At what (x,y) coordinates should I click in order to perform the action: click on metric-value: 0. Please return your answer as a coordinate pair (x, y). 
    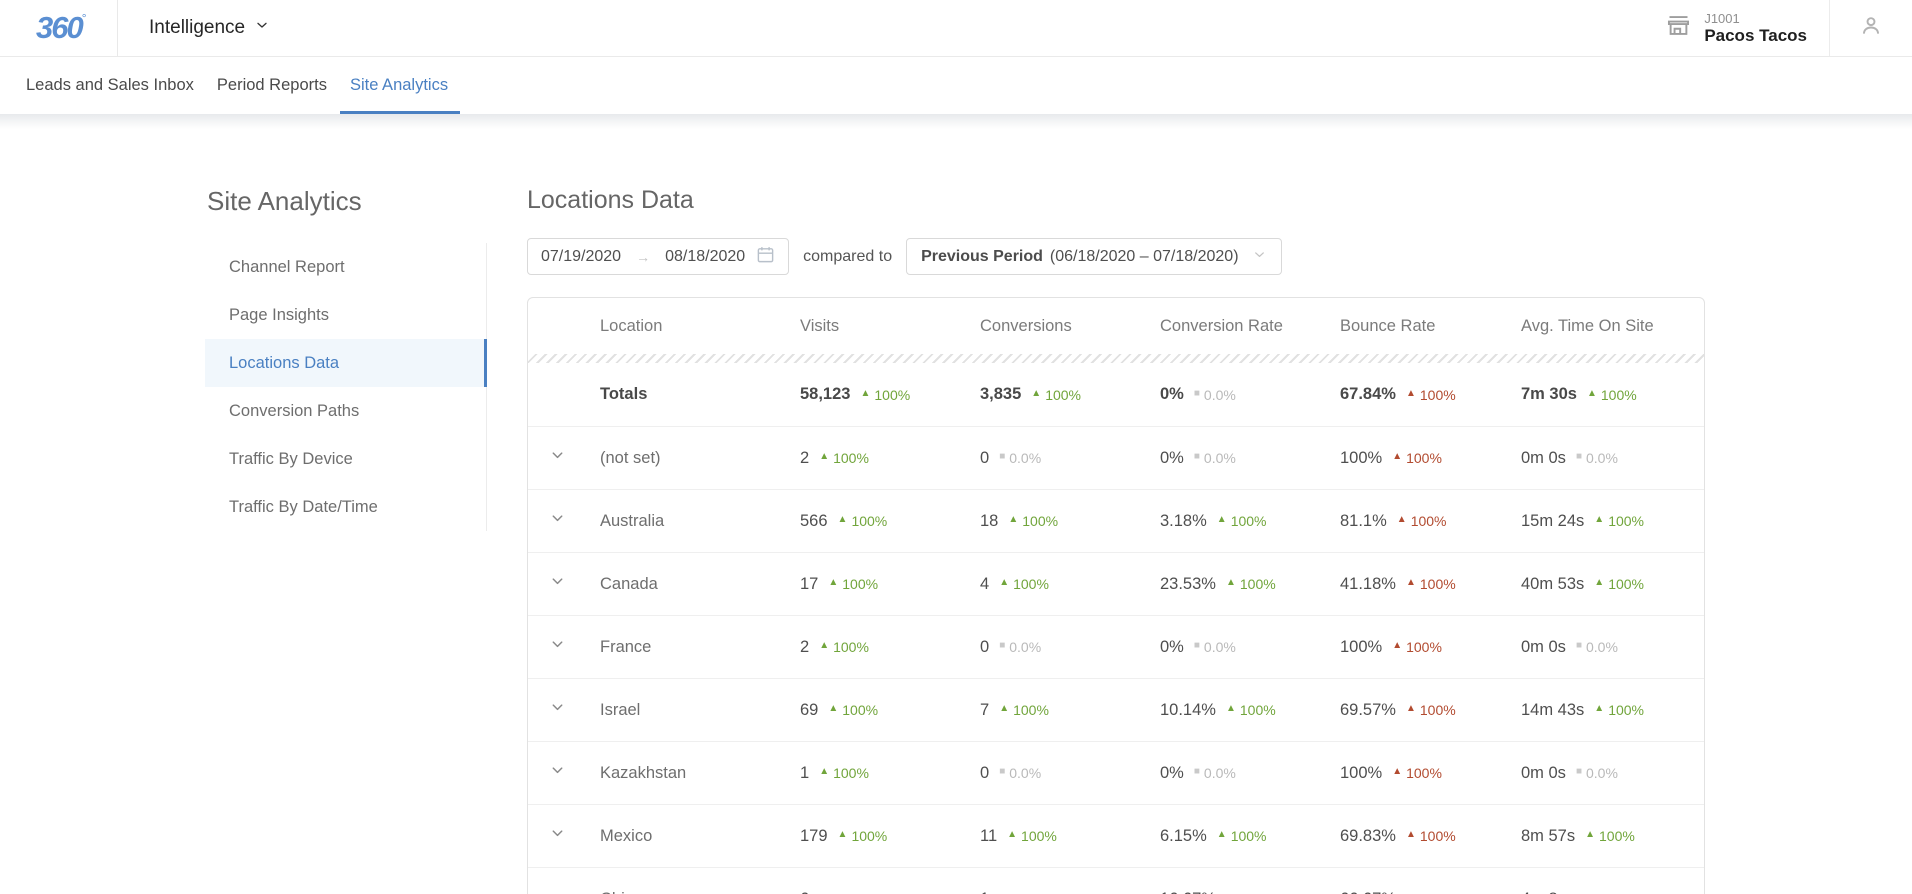
    Looking at the image, I should click on (985, 772).